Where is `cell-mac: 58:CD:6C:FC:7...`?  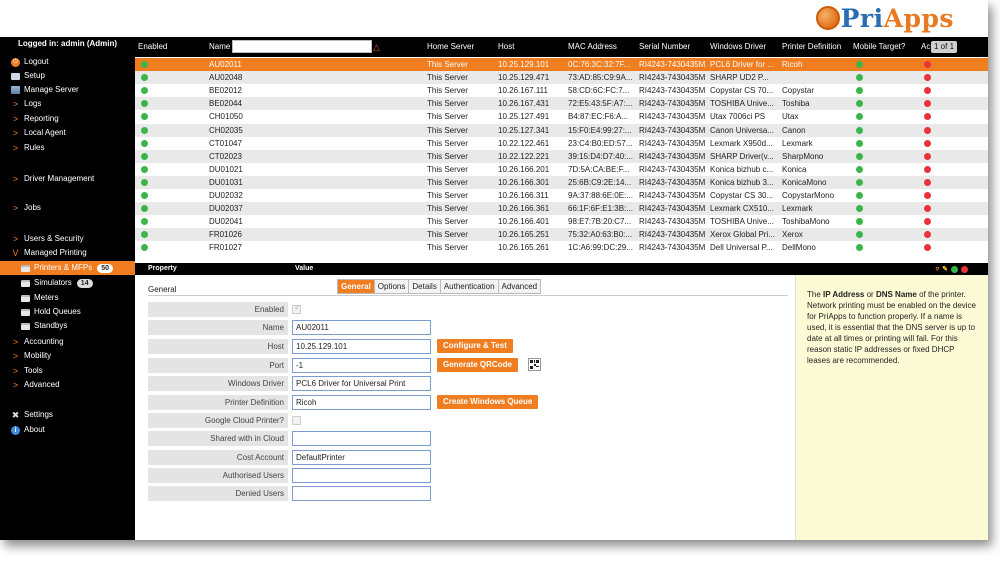 cell-mac: 58:CD:6C:FC:7... is located at coordinates (599, 91).